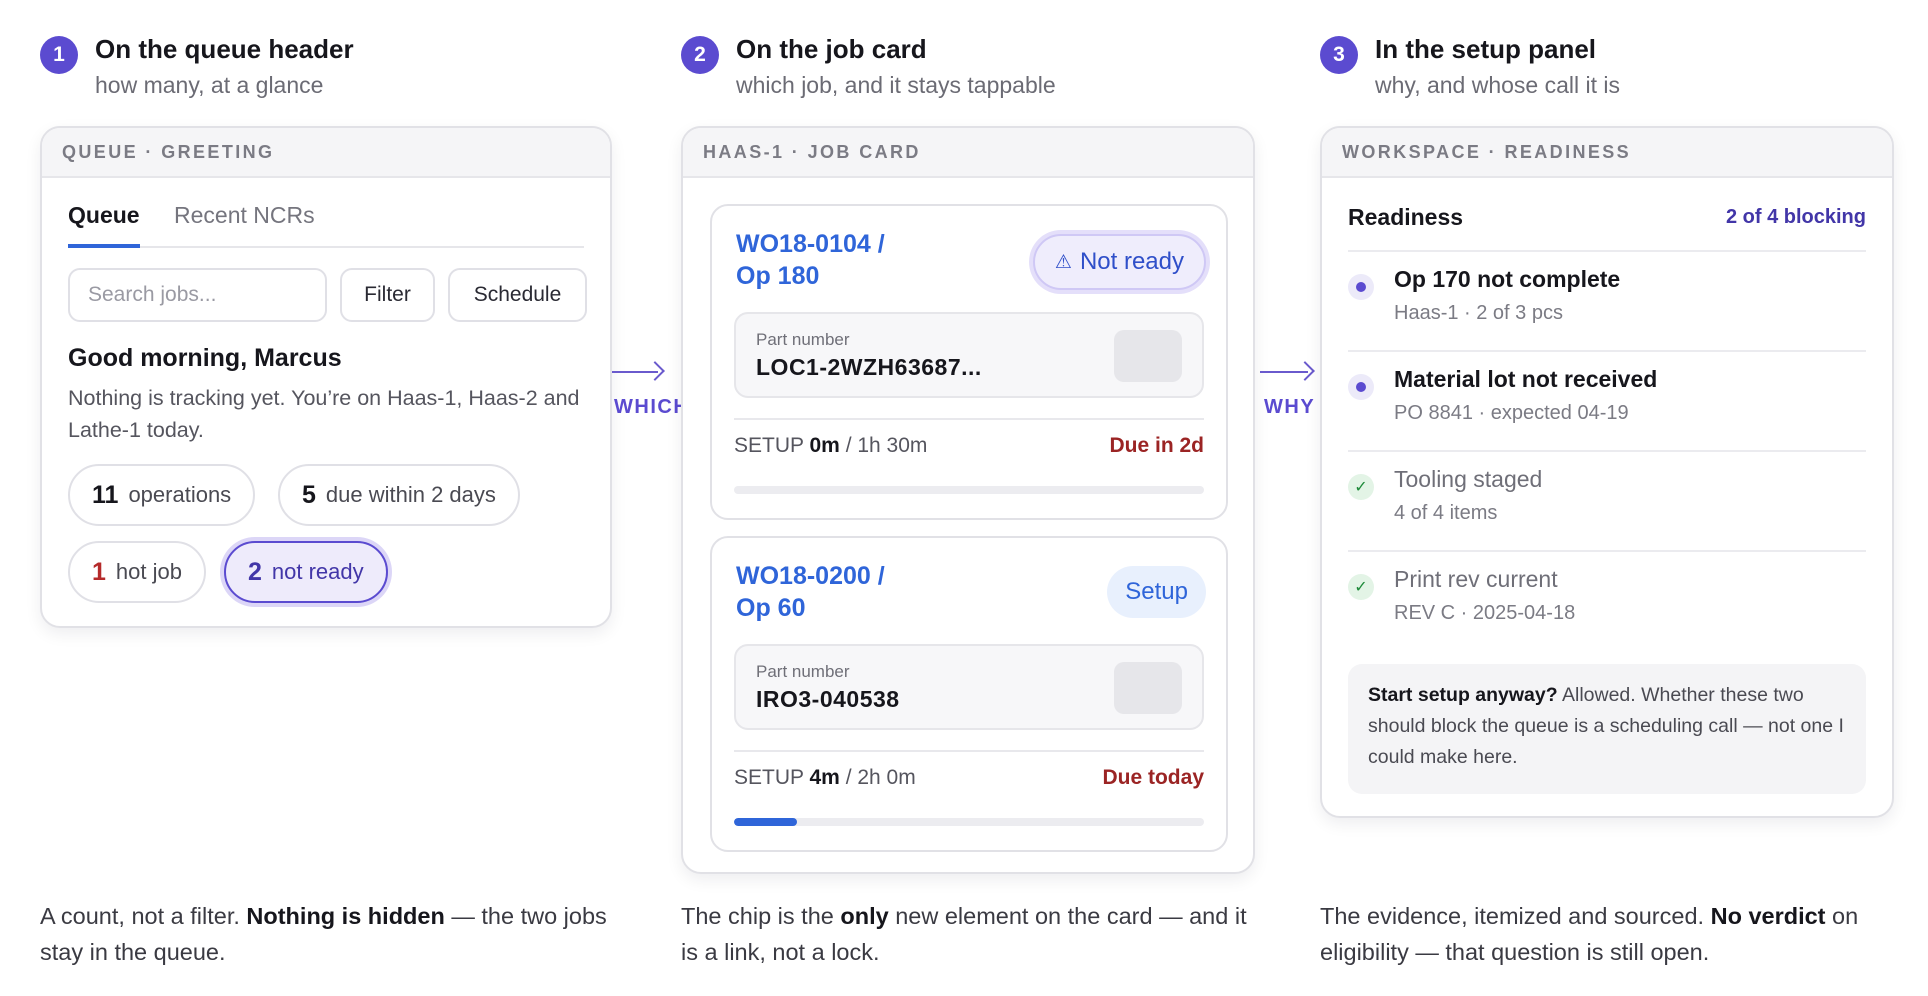 The image size is (1928, 996). Describe the element at coordinates (969, 687) in the screenshot. I see `part-number-box: Part number IRO3-040538` at that location.